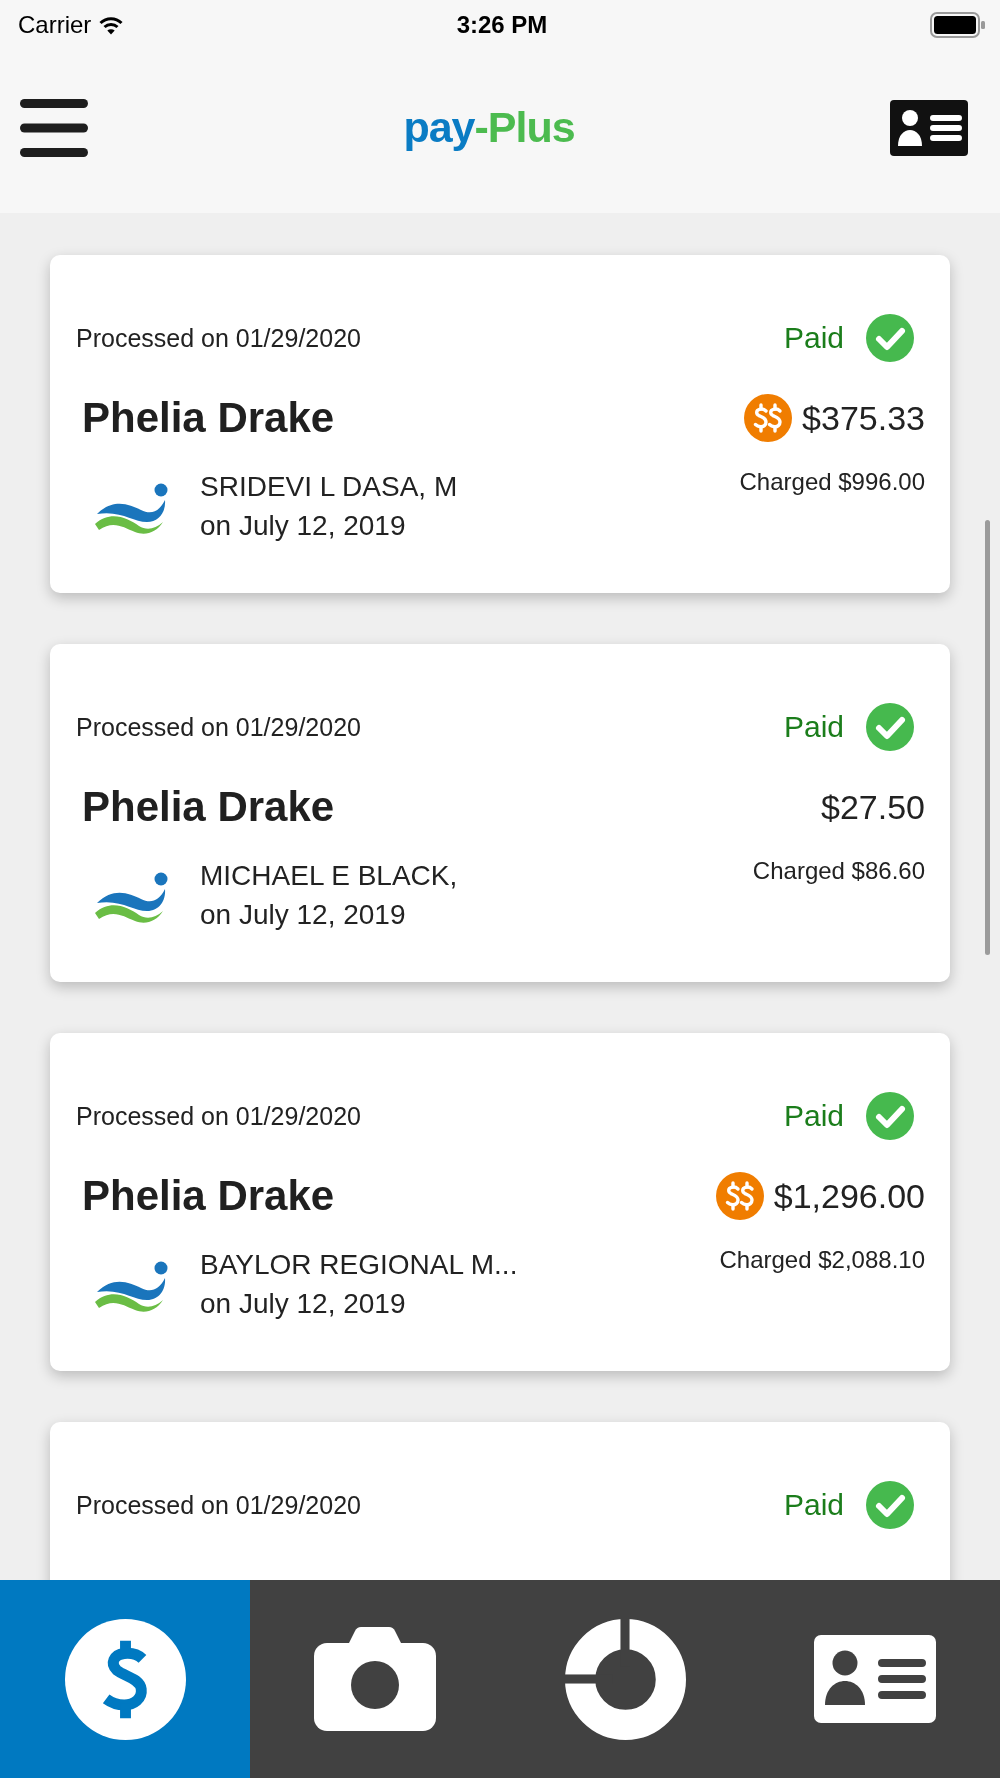 This screenshot has height=1778, width=1000. Describe the element at coordinates (625, 1679) in the screenshot. I see `donut-chart-icon` at that location.